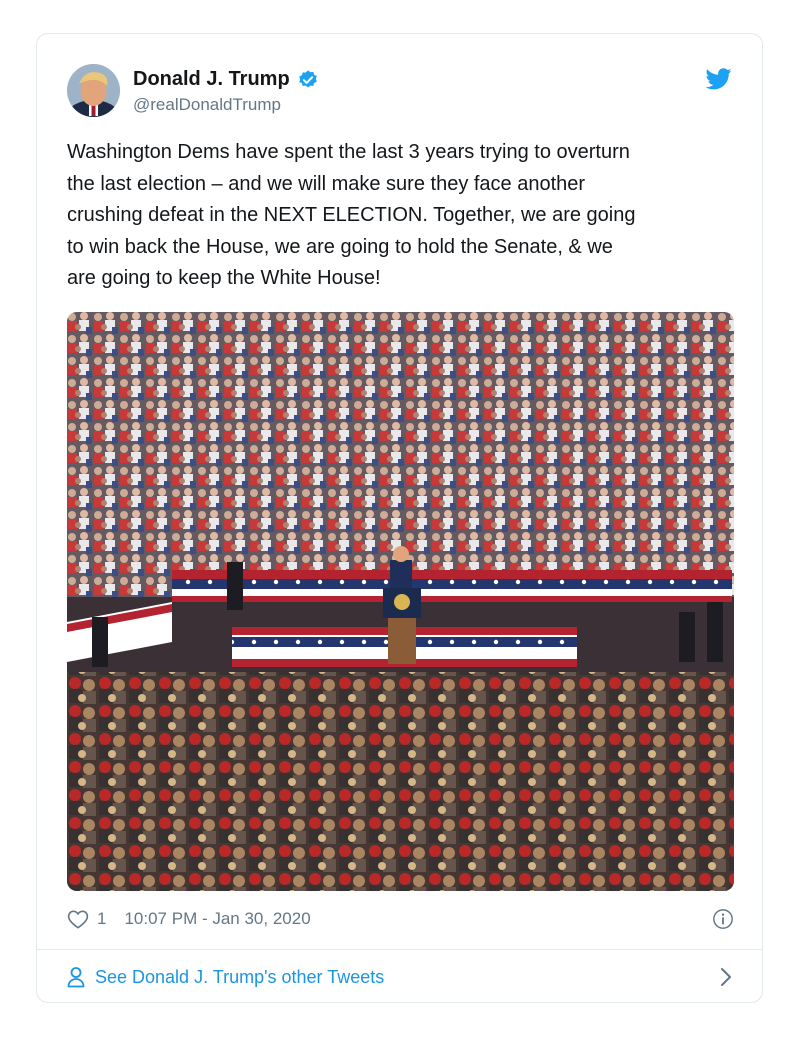 This screenshot has width=800, height=1039. I want to click on footer-divider, so click(399, 949).